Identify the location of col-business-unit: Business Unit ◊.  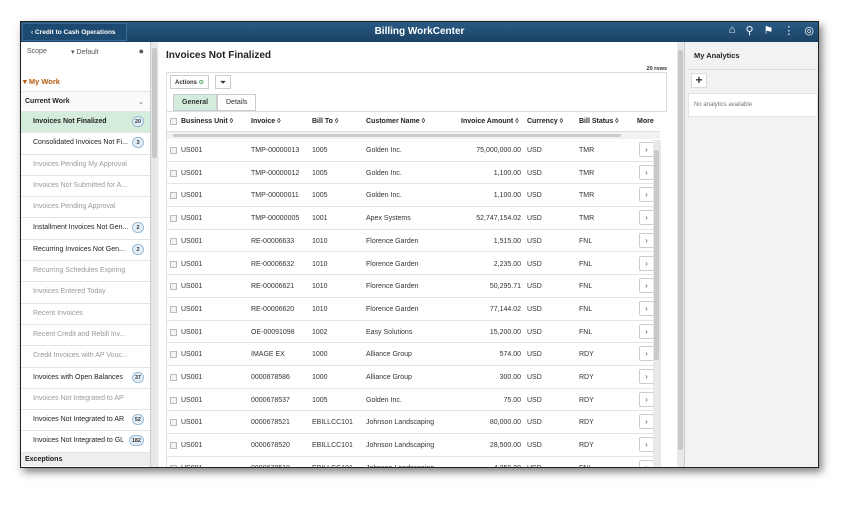
(207, 121).